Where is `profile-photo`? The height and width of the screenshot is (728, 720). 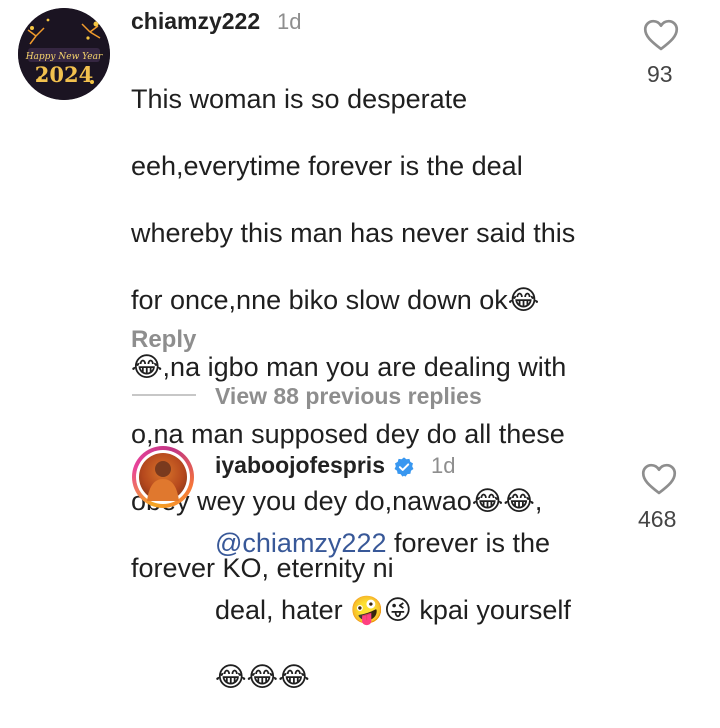
profile-photo is located at coordinates (163, 477).